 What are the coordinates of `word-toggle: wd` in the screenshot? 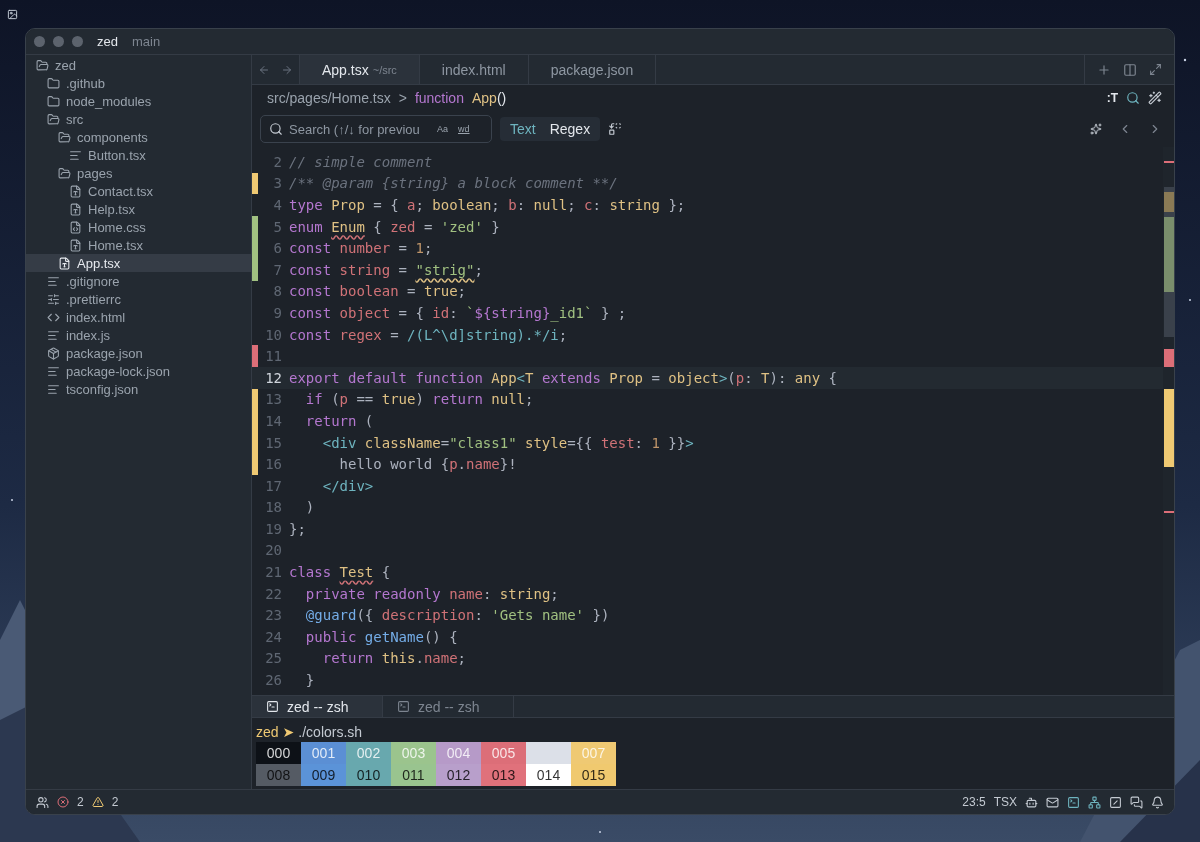 It's located at (464, 129).